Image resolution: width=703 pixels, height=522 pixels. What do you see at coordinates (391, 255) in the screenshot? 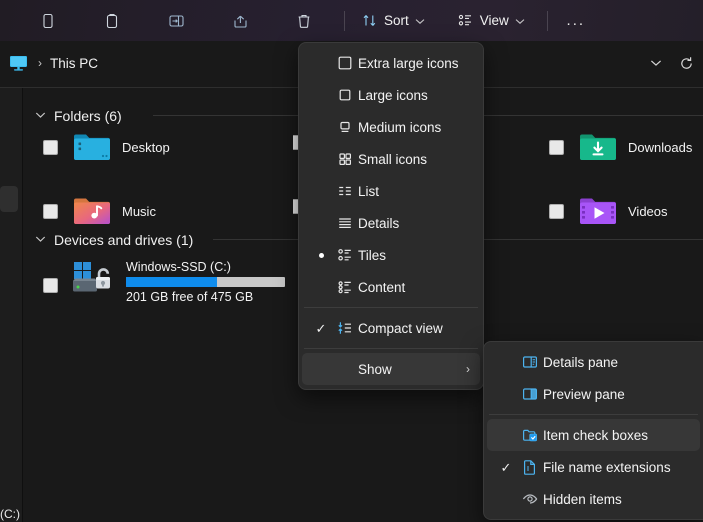
I see `menu-item-tiles: Tiles` at bounding box center [391, 255].